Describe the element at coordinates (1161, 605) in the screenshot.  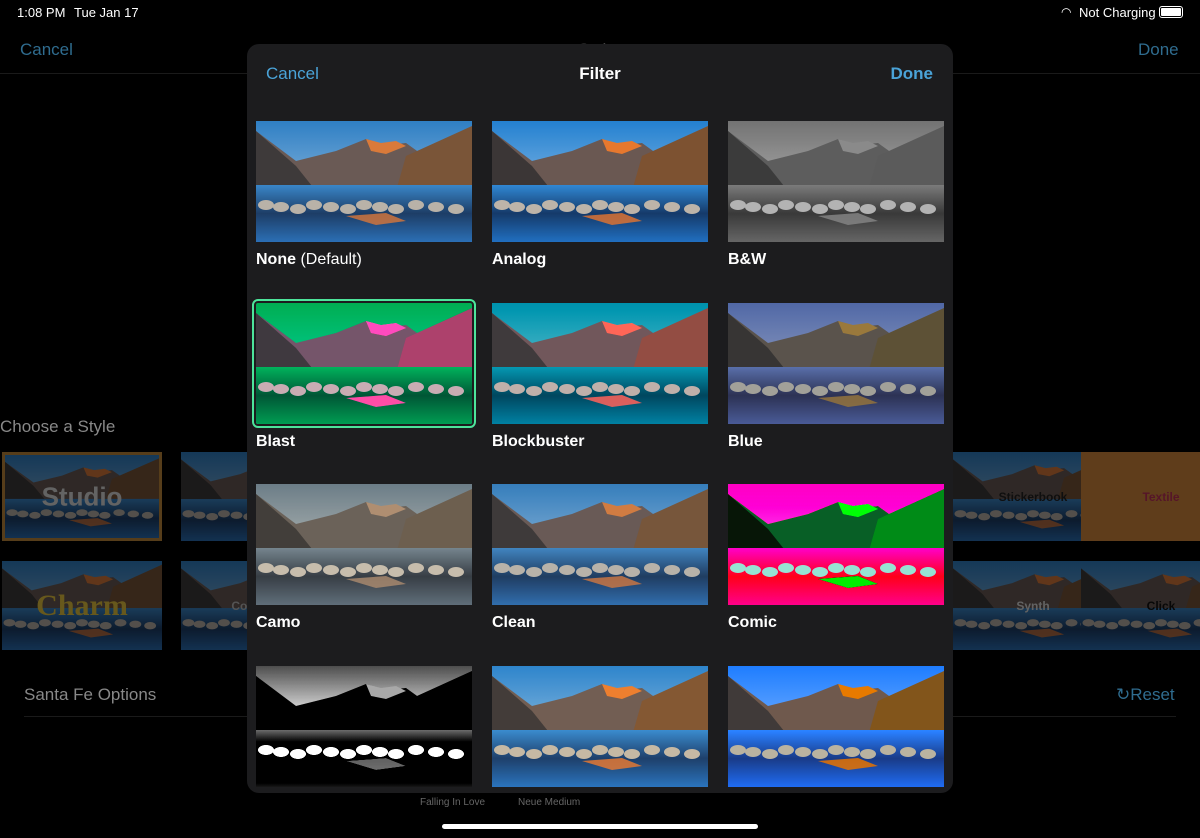
I see `style-name: Click` at that location.